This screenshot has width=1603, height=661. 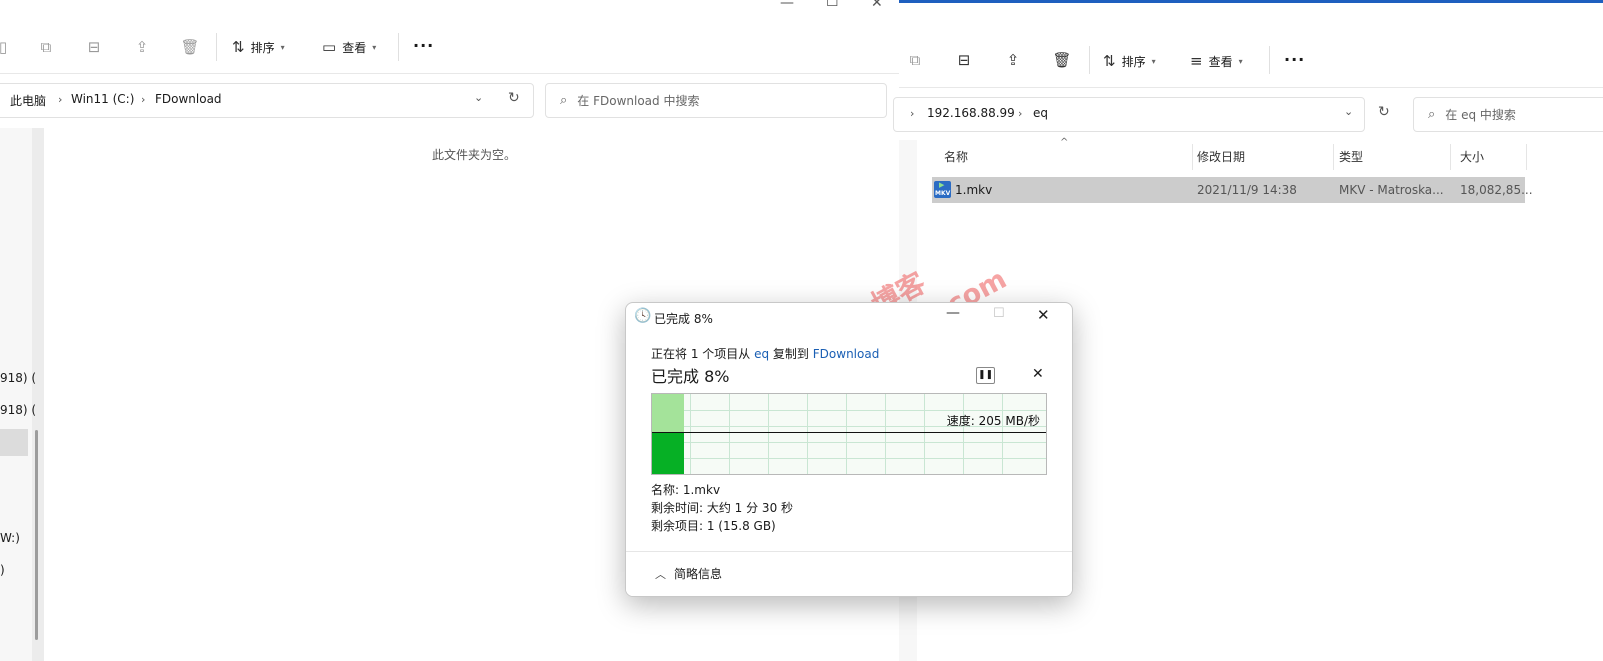 I want to click on progress-heading: 已完成 8%, so click(x=690, y=376).